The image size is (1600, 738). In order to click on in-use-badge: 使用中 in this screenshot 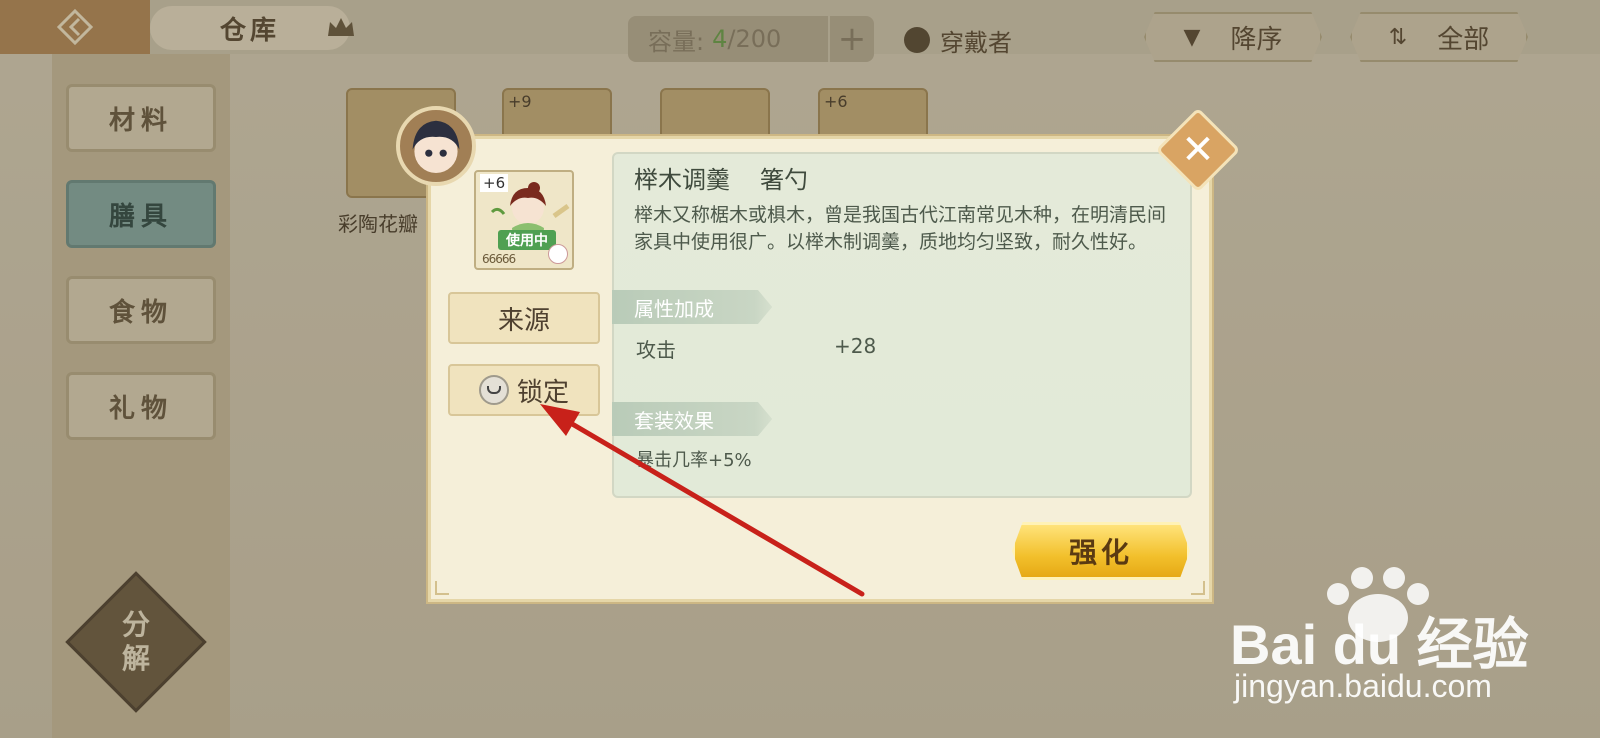, I will do `click(527, 240)`.